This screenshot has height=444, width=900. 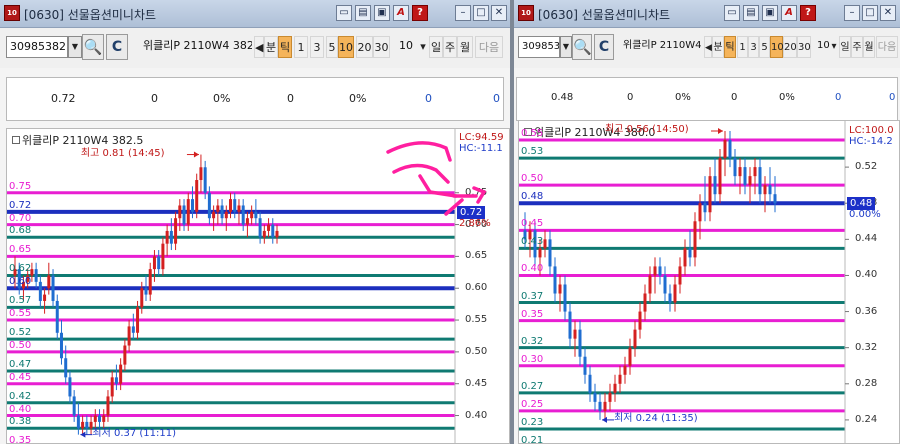 I want to click on readout-change: 0, so click(x=154, y=98).